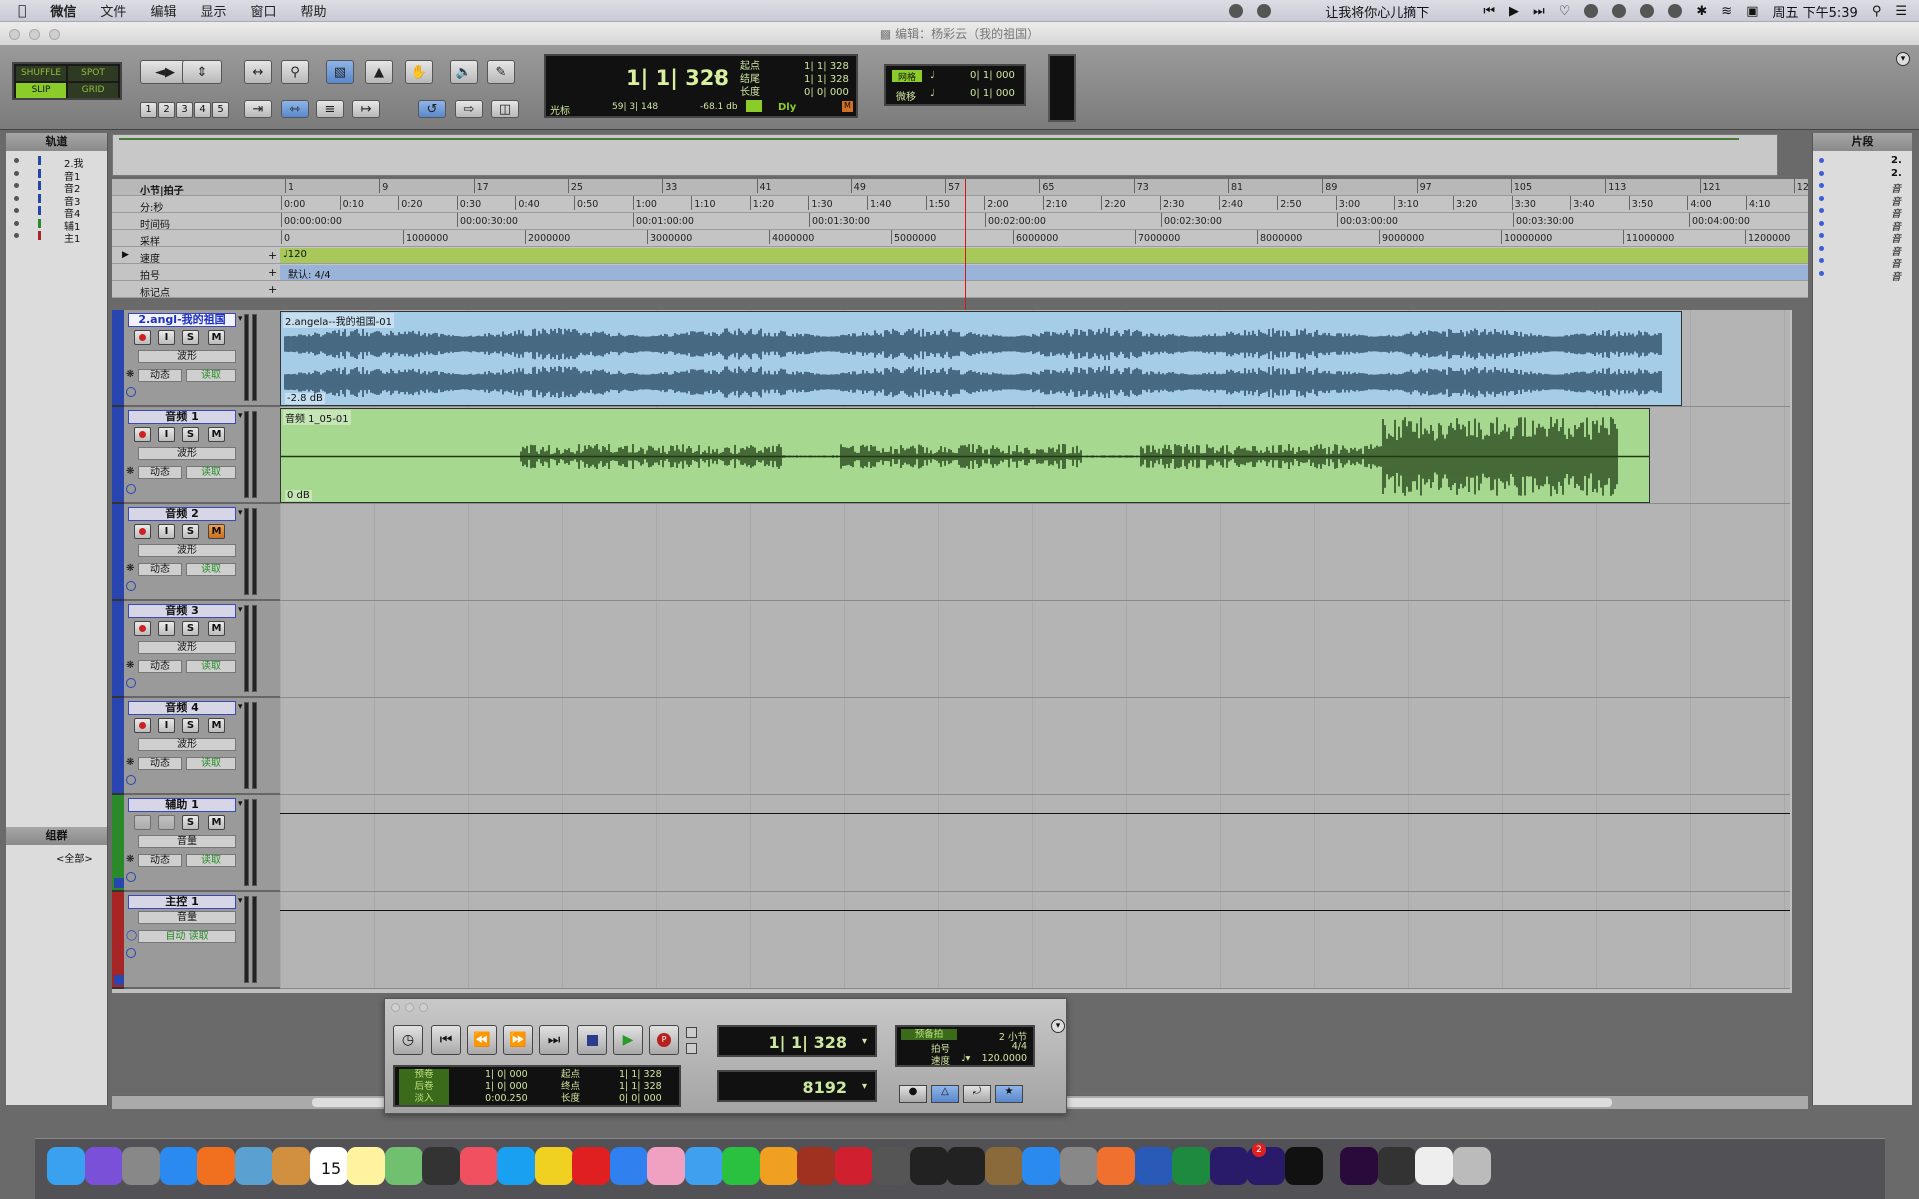 This screenshot has height=1199, width=1919. What do you see at coordinates (408, 1040) in the screenshot?
I see `online-icon: ◷` at bounding box center [408, 1040].